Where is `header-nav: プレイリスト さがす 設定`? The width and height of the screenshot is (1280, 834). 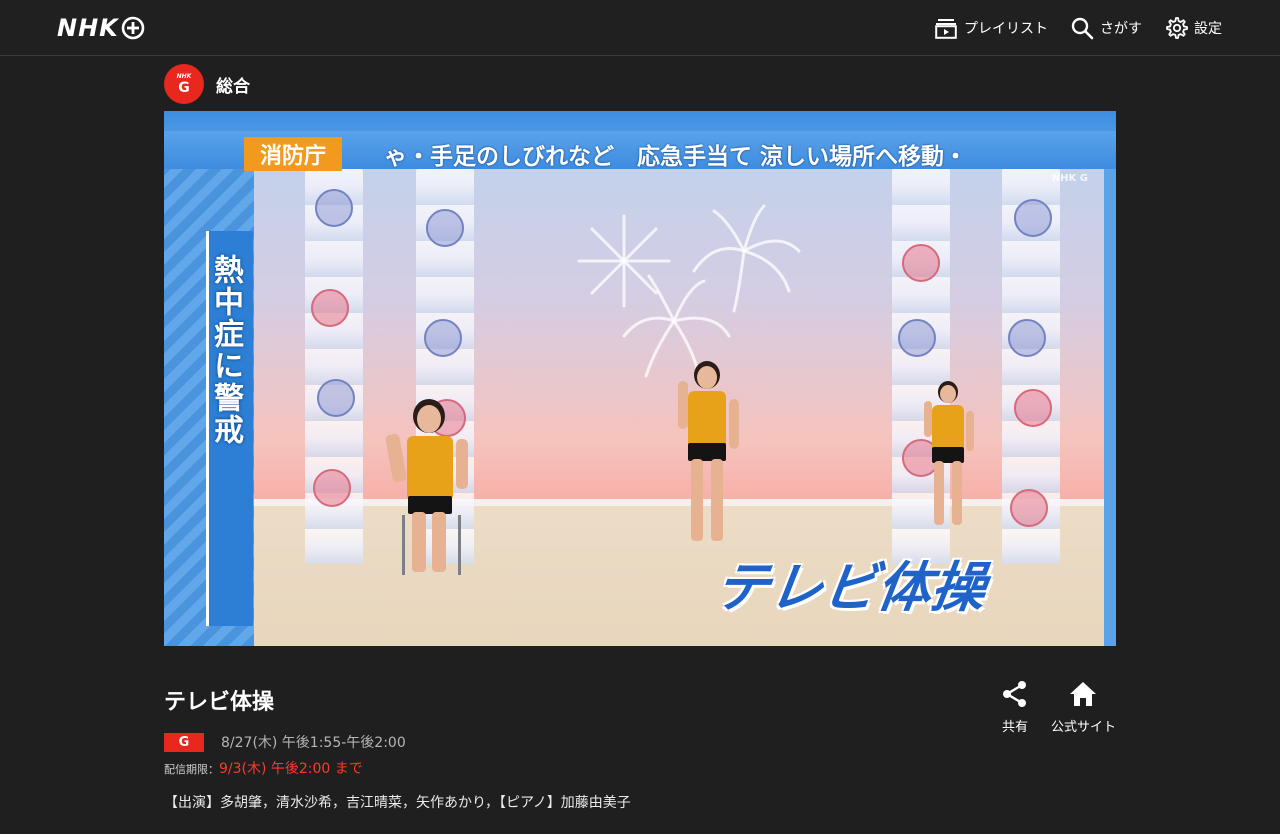
header-nav: プレイリスト さがす 設定 is located at coordinates (1078, 28).